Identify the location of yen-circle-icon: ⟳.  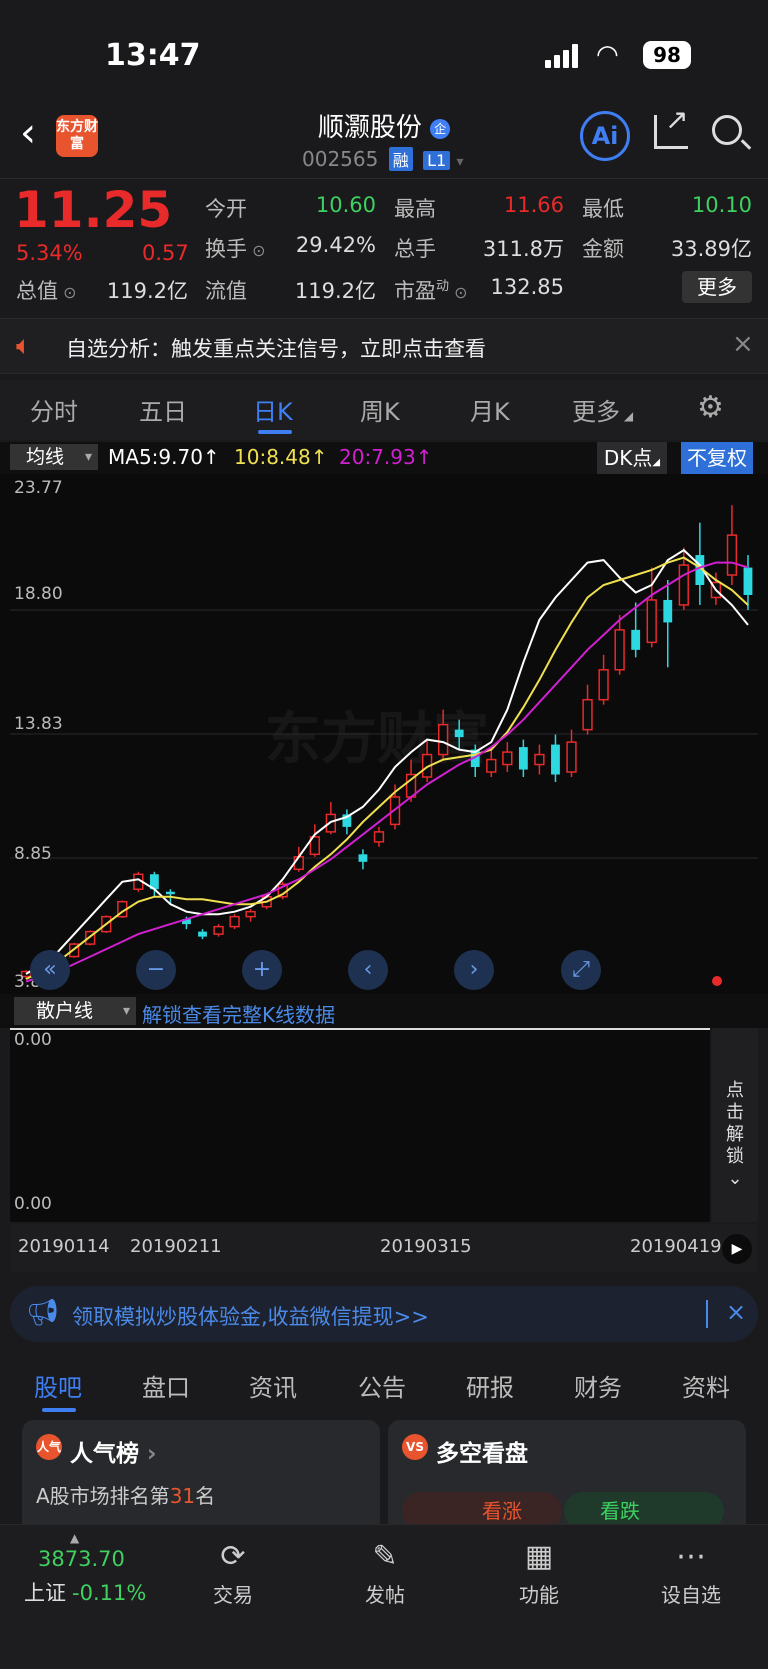
(233, 1556).